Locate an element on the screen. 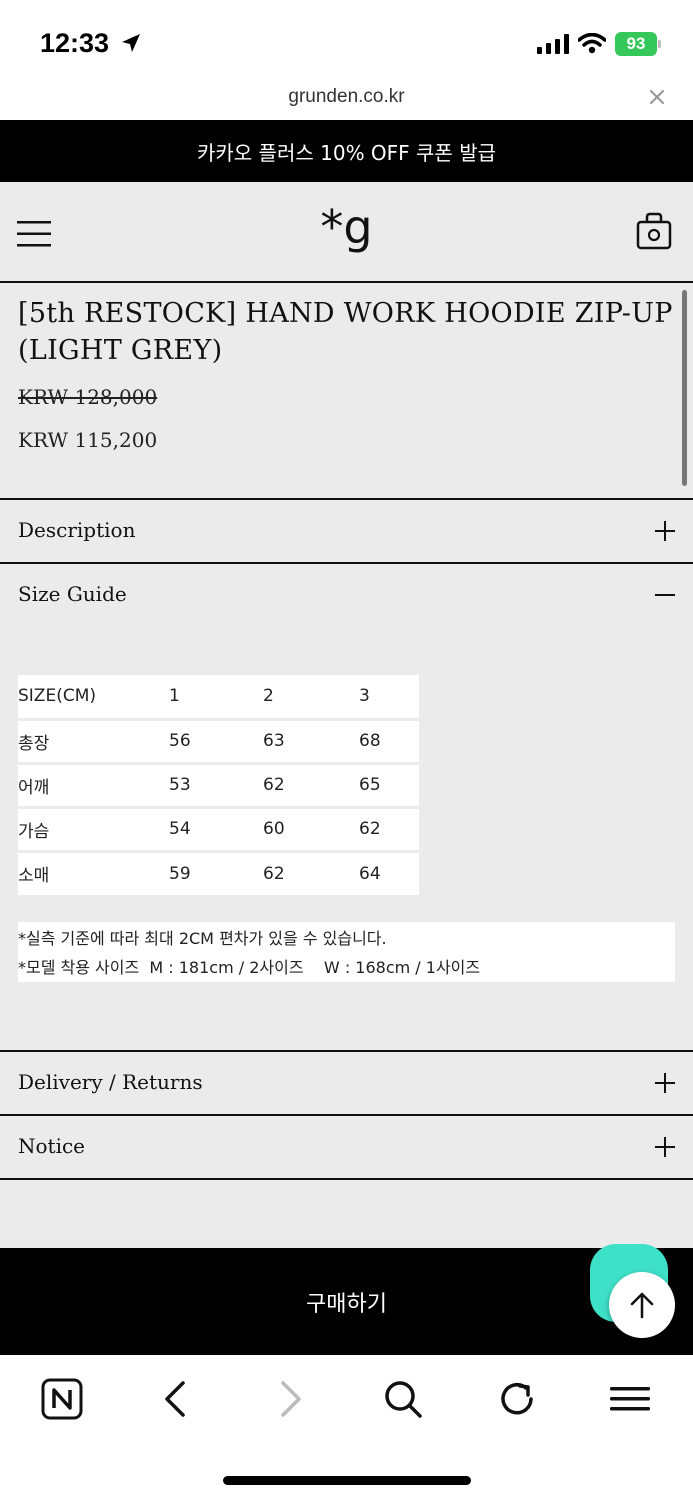 This screenshot has width=693, height=1500. table-cell: SIZE(CM) is located at coordinates (93, 698).